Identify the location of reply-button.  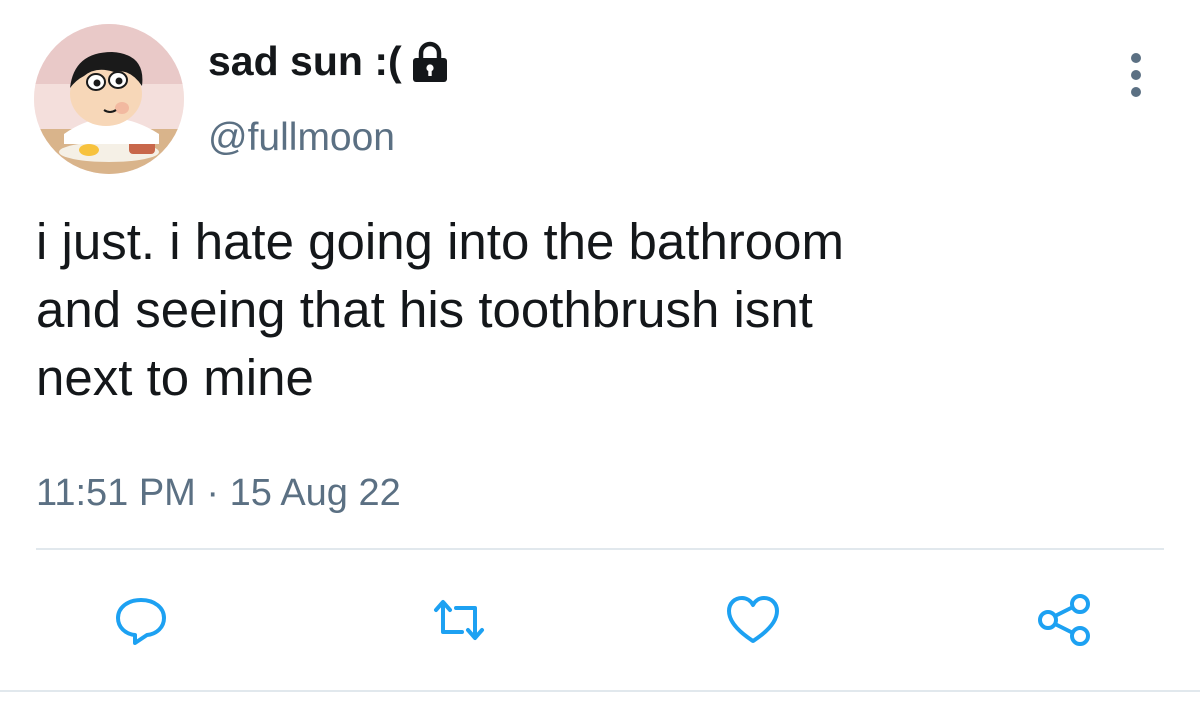
(141, 620).